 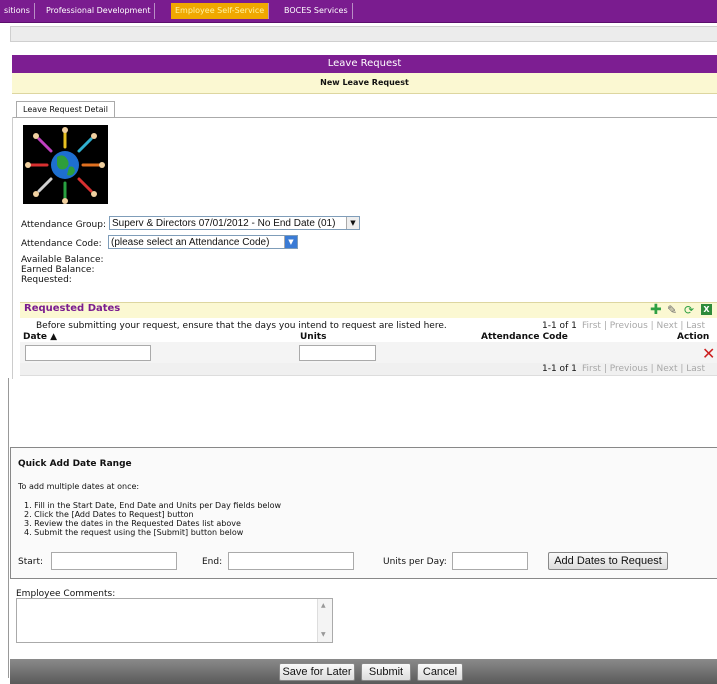 I want to click on comments-scrollbar: ▲ ▼, so click(x=324, y=620).